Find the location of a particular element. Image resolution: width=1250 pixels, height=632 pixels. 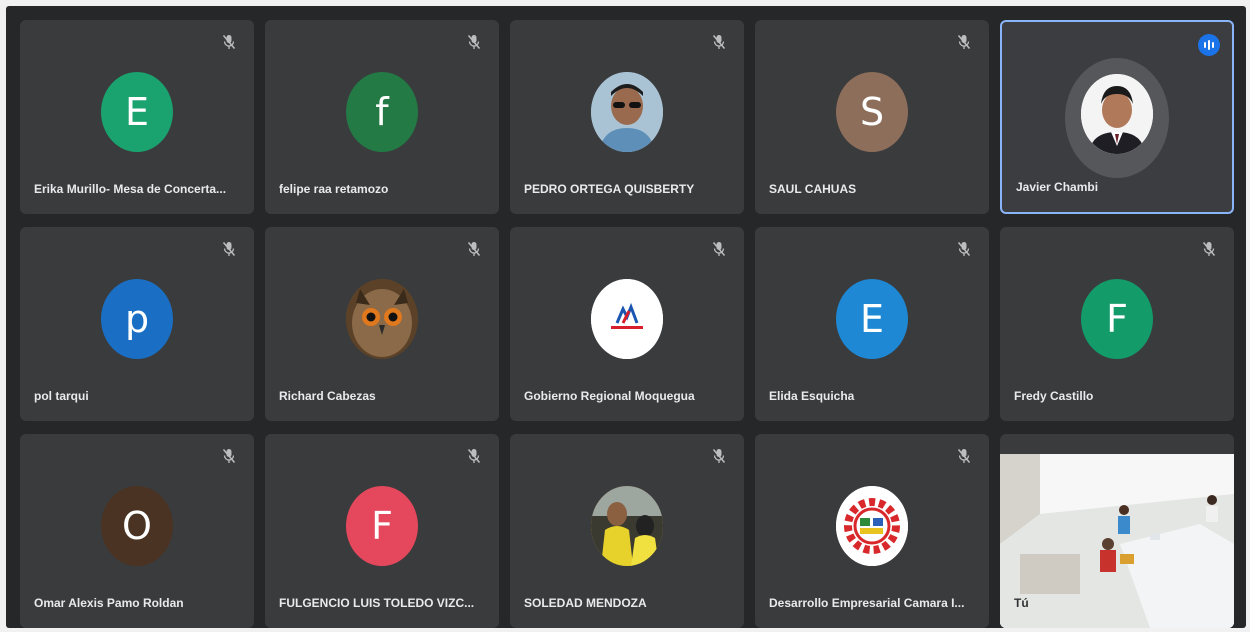

avatar-initial: f is located at coordinates (382, 112).